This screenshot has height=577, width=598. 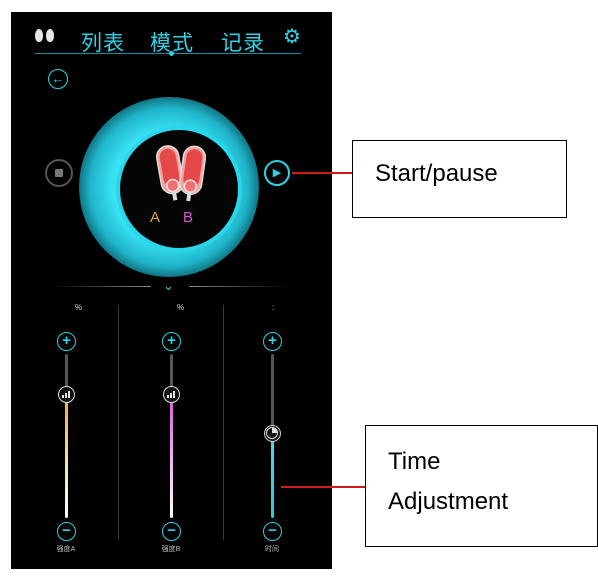 I want to click on channel-b-label: B, so click(x=188, y=217).